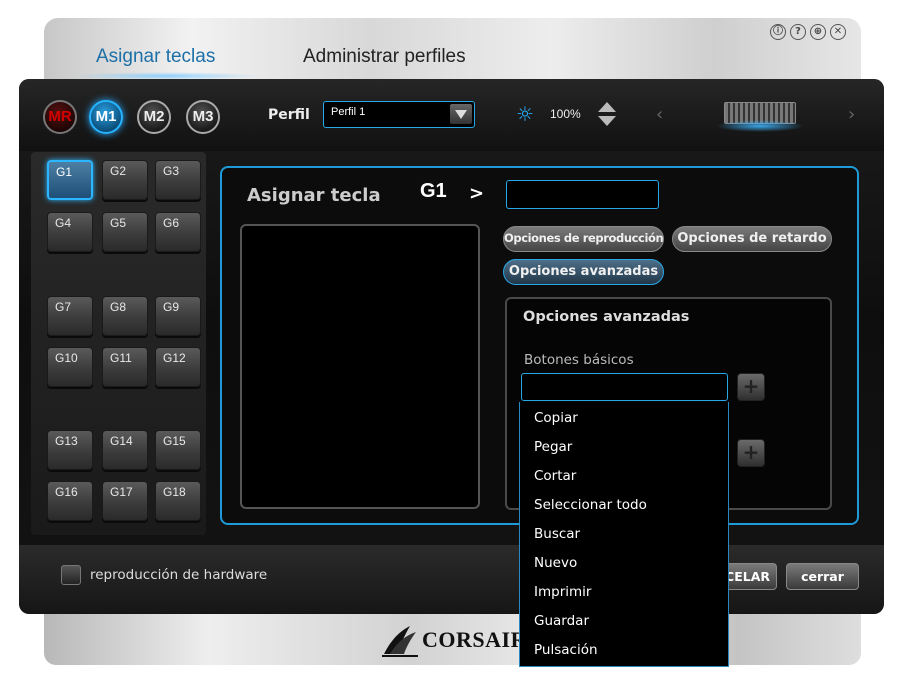 This screenshot has height=684, width=904. What do you see at coordinates (798, 32) in the screenshot?
I see `help-icon: ?` at bounding box center [798, 32].